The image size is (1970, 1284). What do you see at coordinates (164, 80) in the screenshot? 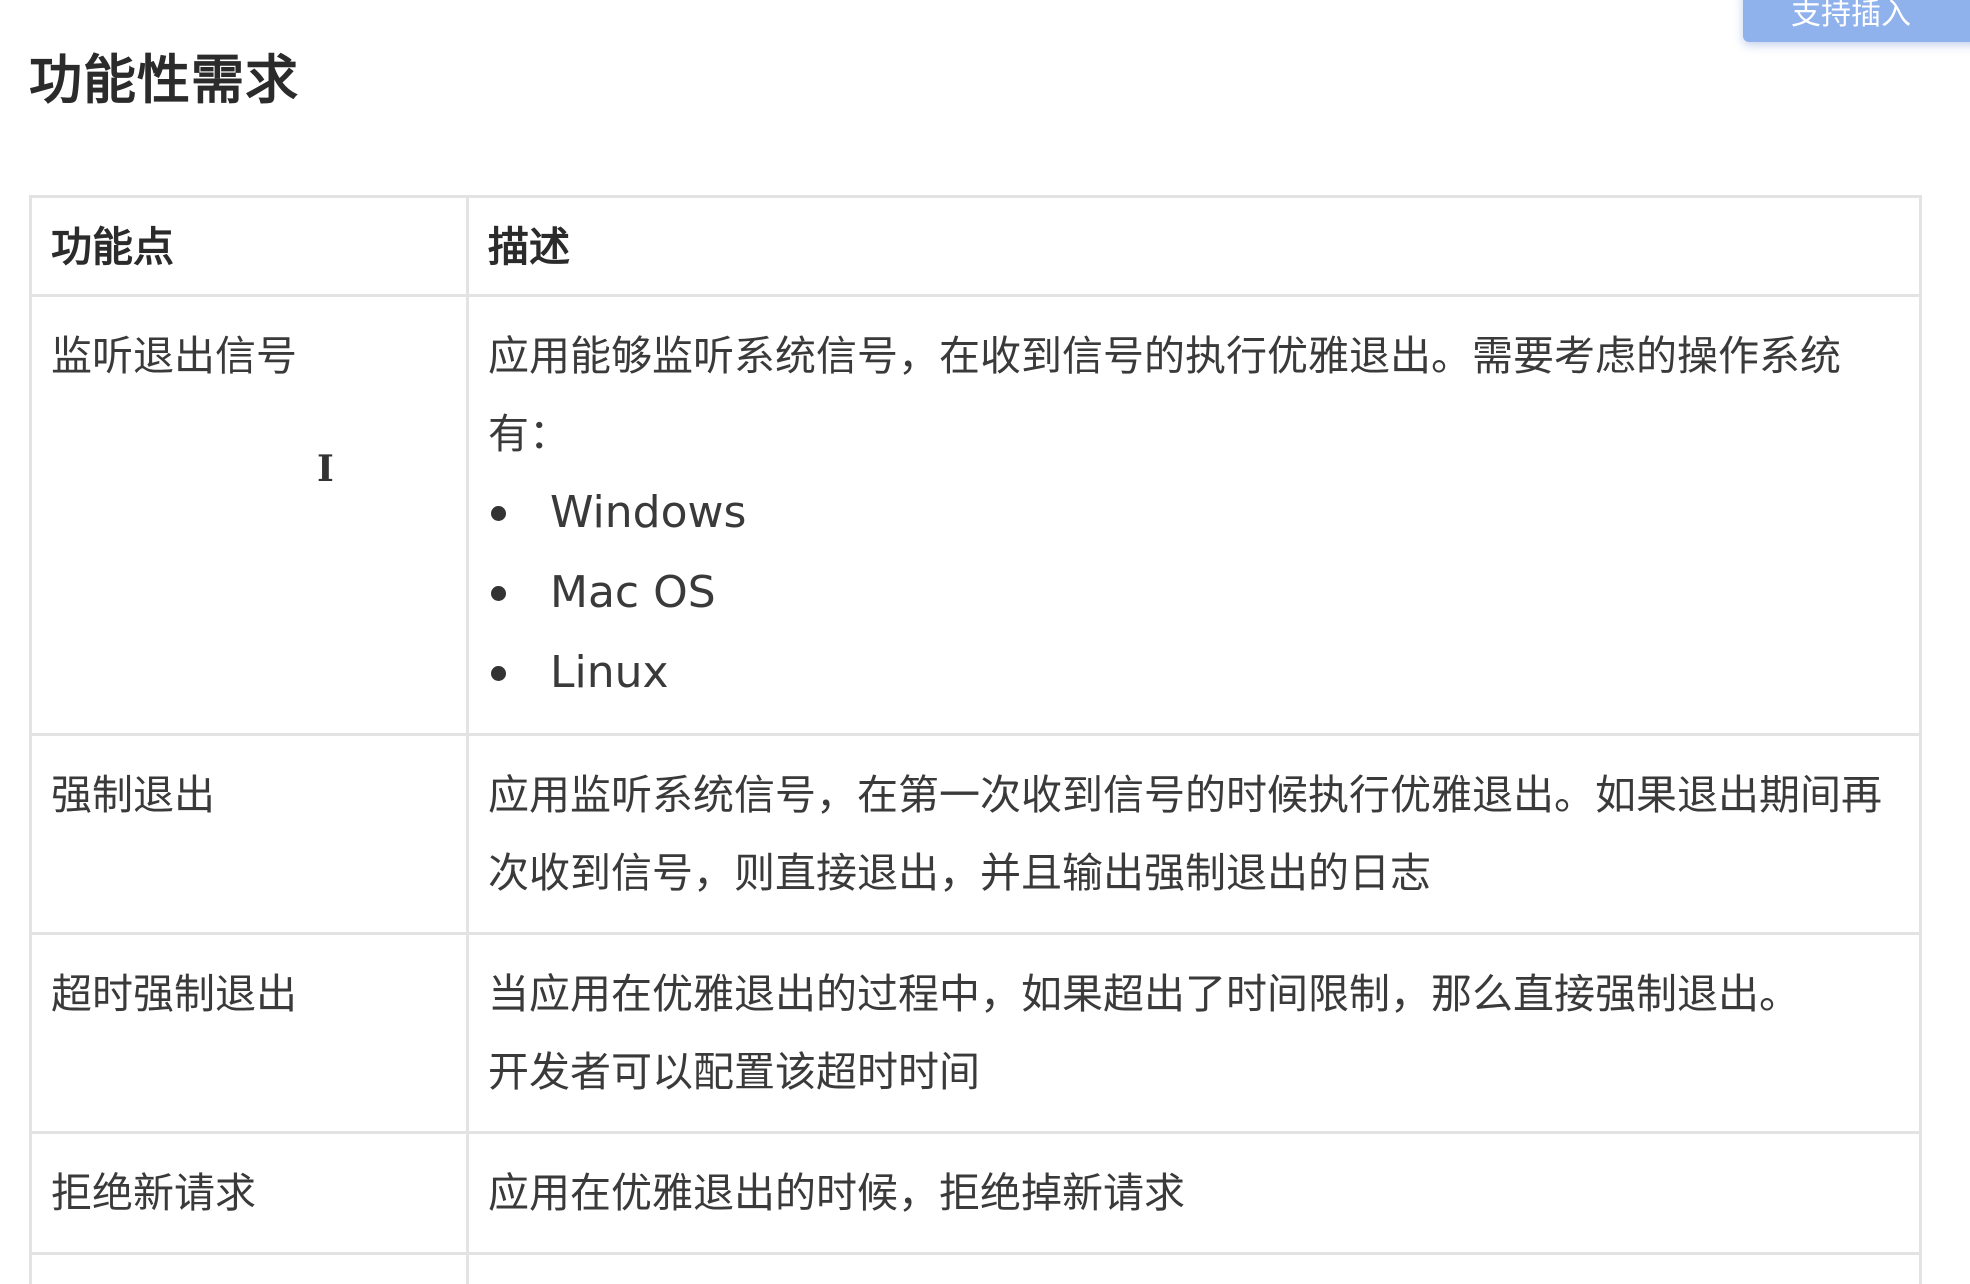
I see `page-title: 功能性需求` at bounding box center [164, 80].